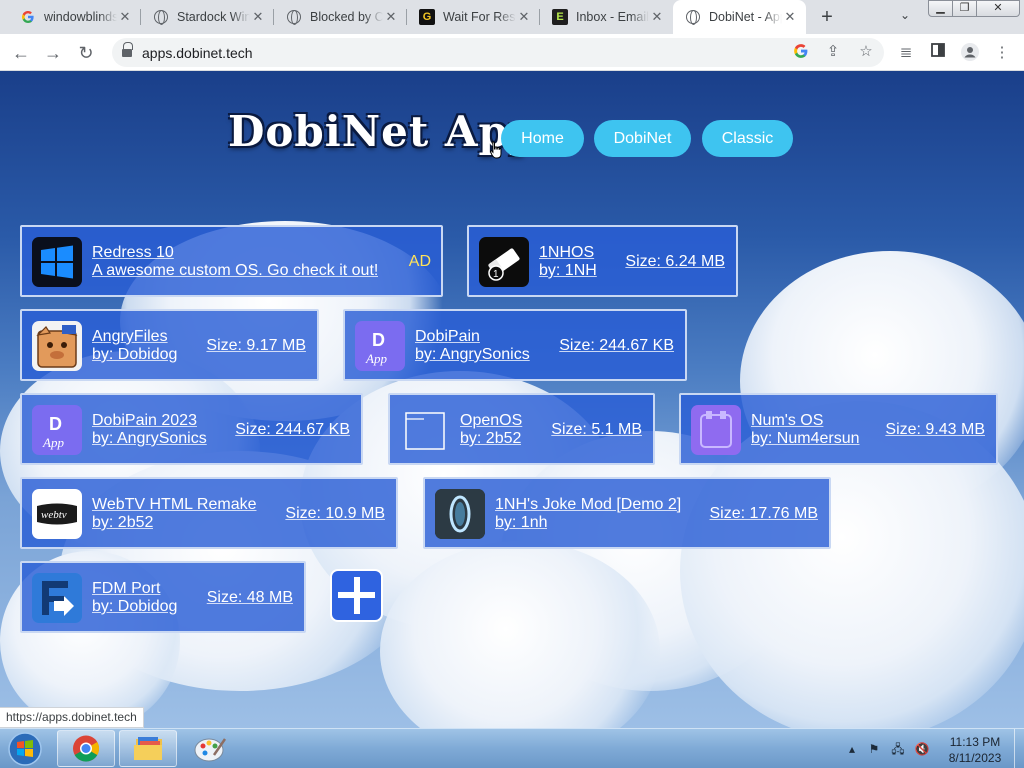 This screenshot has width=1024, height=768. I want to click on menu-kebab-icon: ⋮, so click(1002, 53).